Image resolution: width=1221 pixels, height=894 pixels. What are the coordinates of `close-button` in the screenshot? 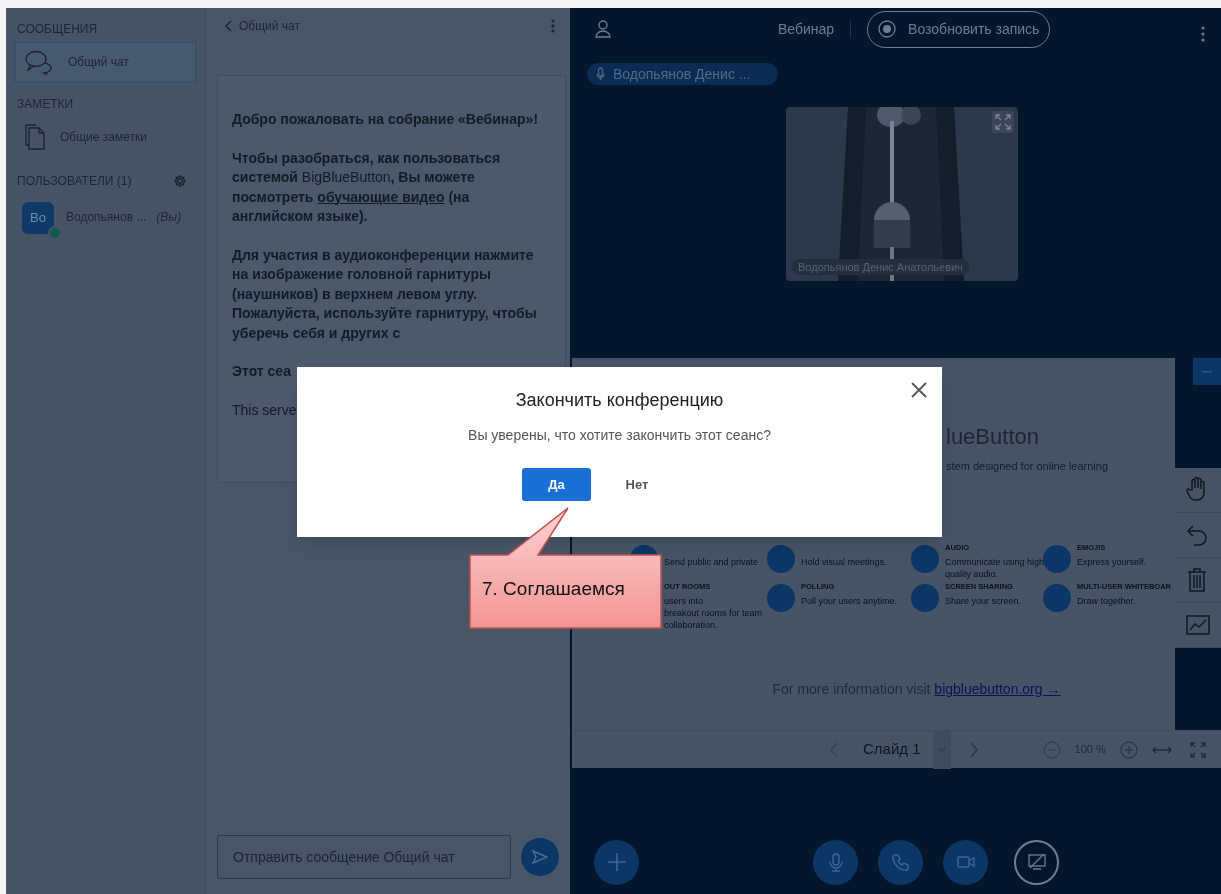 It's located at (919, 390).